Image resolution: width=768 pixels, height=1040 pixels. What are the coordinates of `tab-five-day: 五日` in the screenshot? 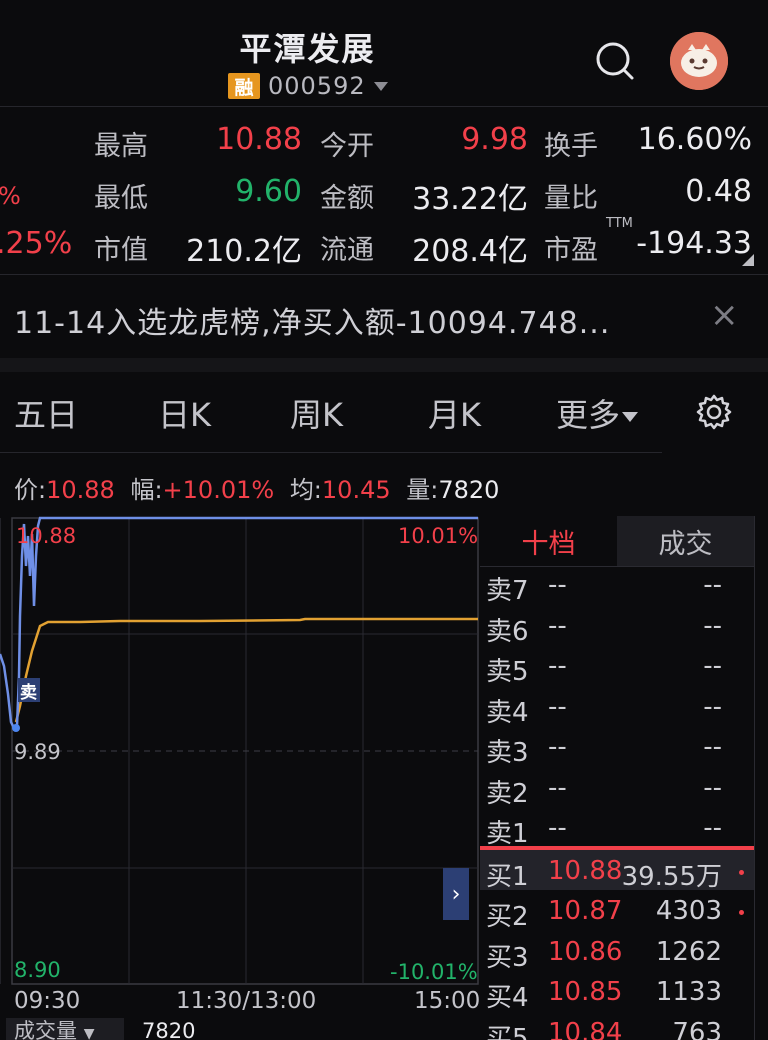 It's located at (46, 413).